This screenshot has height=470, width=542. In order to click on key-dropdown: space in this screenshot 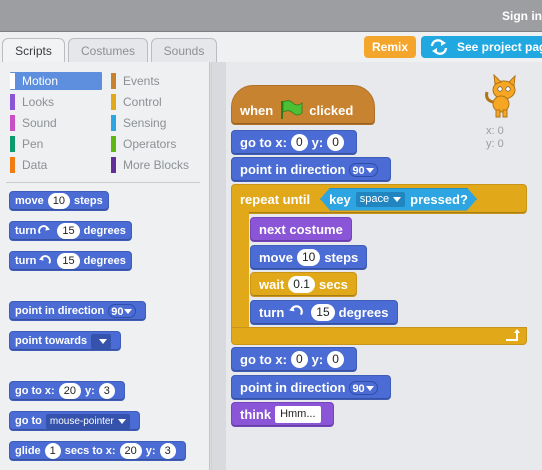, I will do `click(380, 199)`.